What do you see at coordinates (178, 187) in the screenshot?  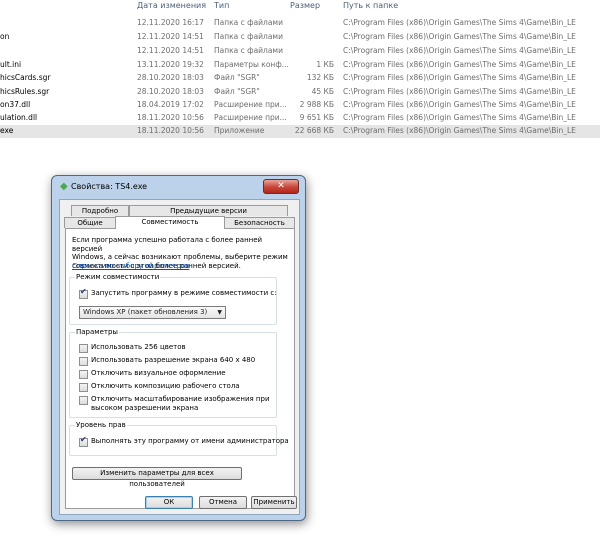 I see `dialog-titlebar: ◆ Свойства: TS4.exe ✕` at bounding box center [178, 187].